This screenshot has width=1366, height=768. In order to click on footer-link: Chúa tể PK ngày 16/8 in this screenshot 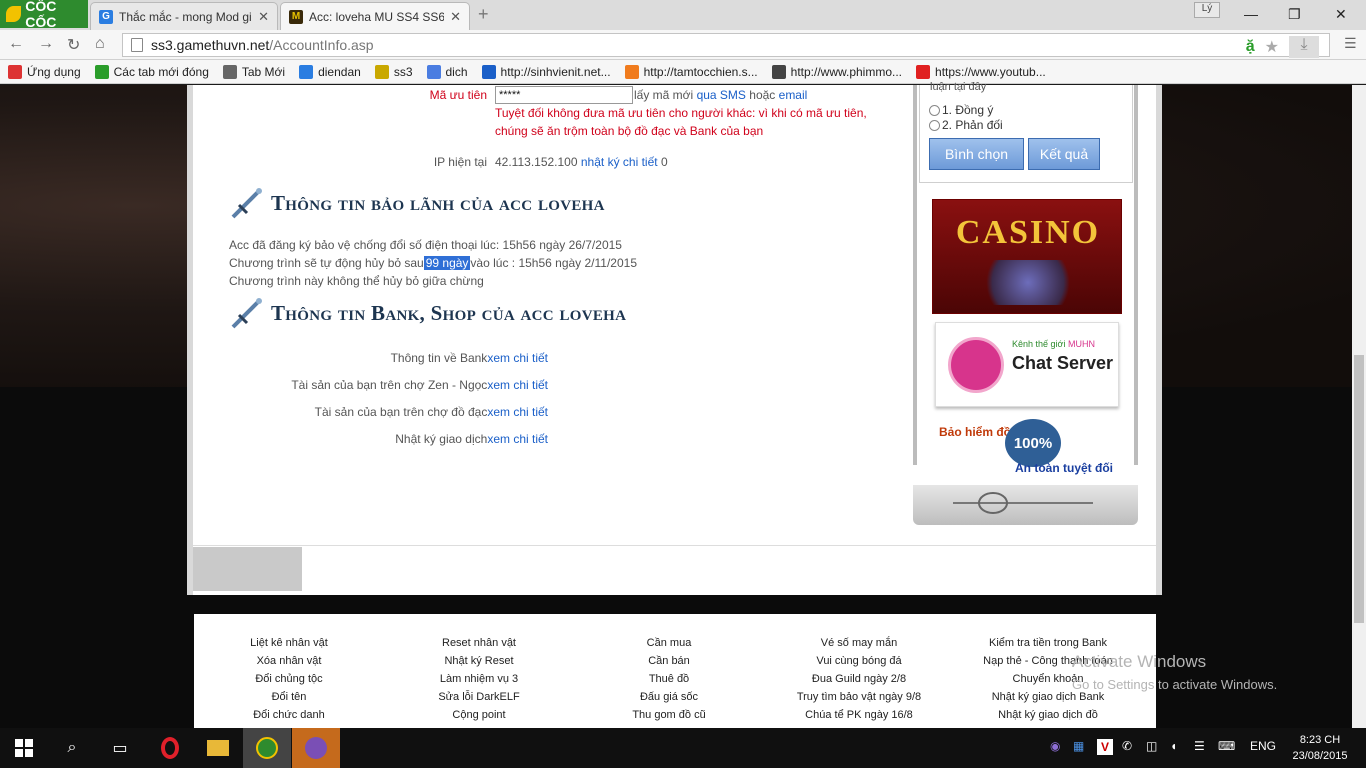, I will do `click(859, 715)`.